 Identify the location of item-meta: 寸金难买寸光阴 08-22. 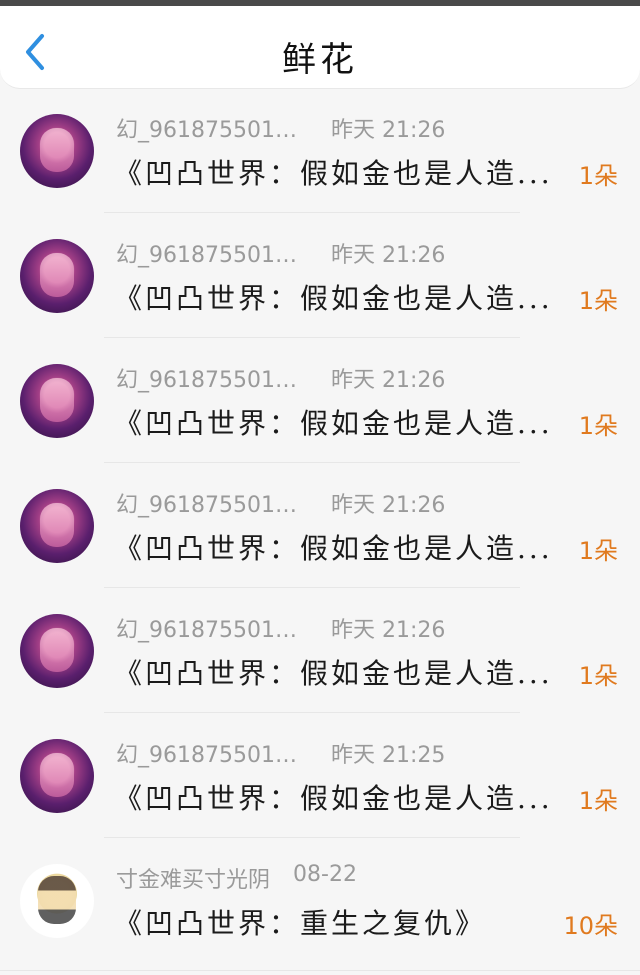
(236, 877).